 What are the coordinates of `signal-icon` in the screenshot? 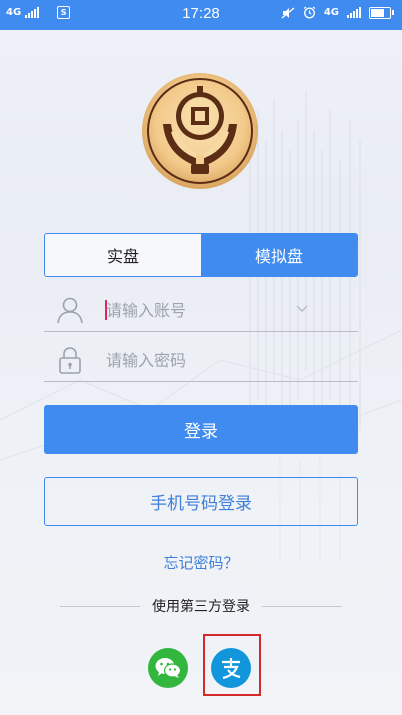 It's located at (354, 12).